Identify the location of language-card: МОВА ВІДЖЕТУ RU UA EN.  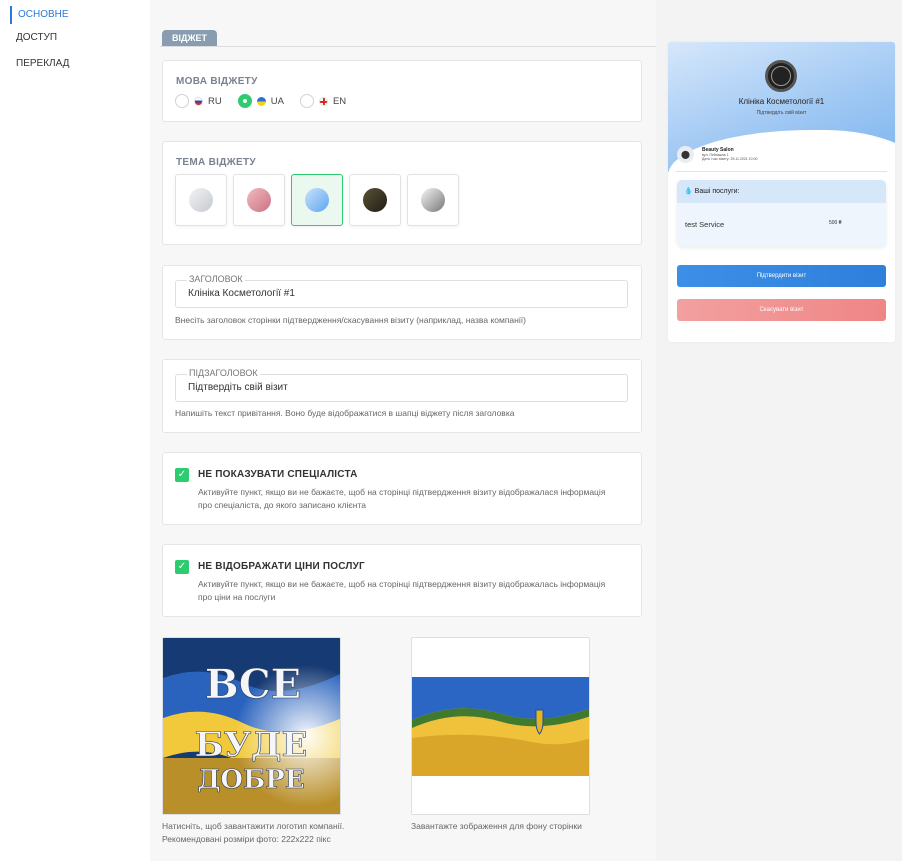
(402, 91).